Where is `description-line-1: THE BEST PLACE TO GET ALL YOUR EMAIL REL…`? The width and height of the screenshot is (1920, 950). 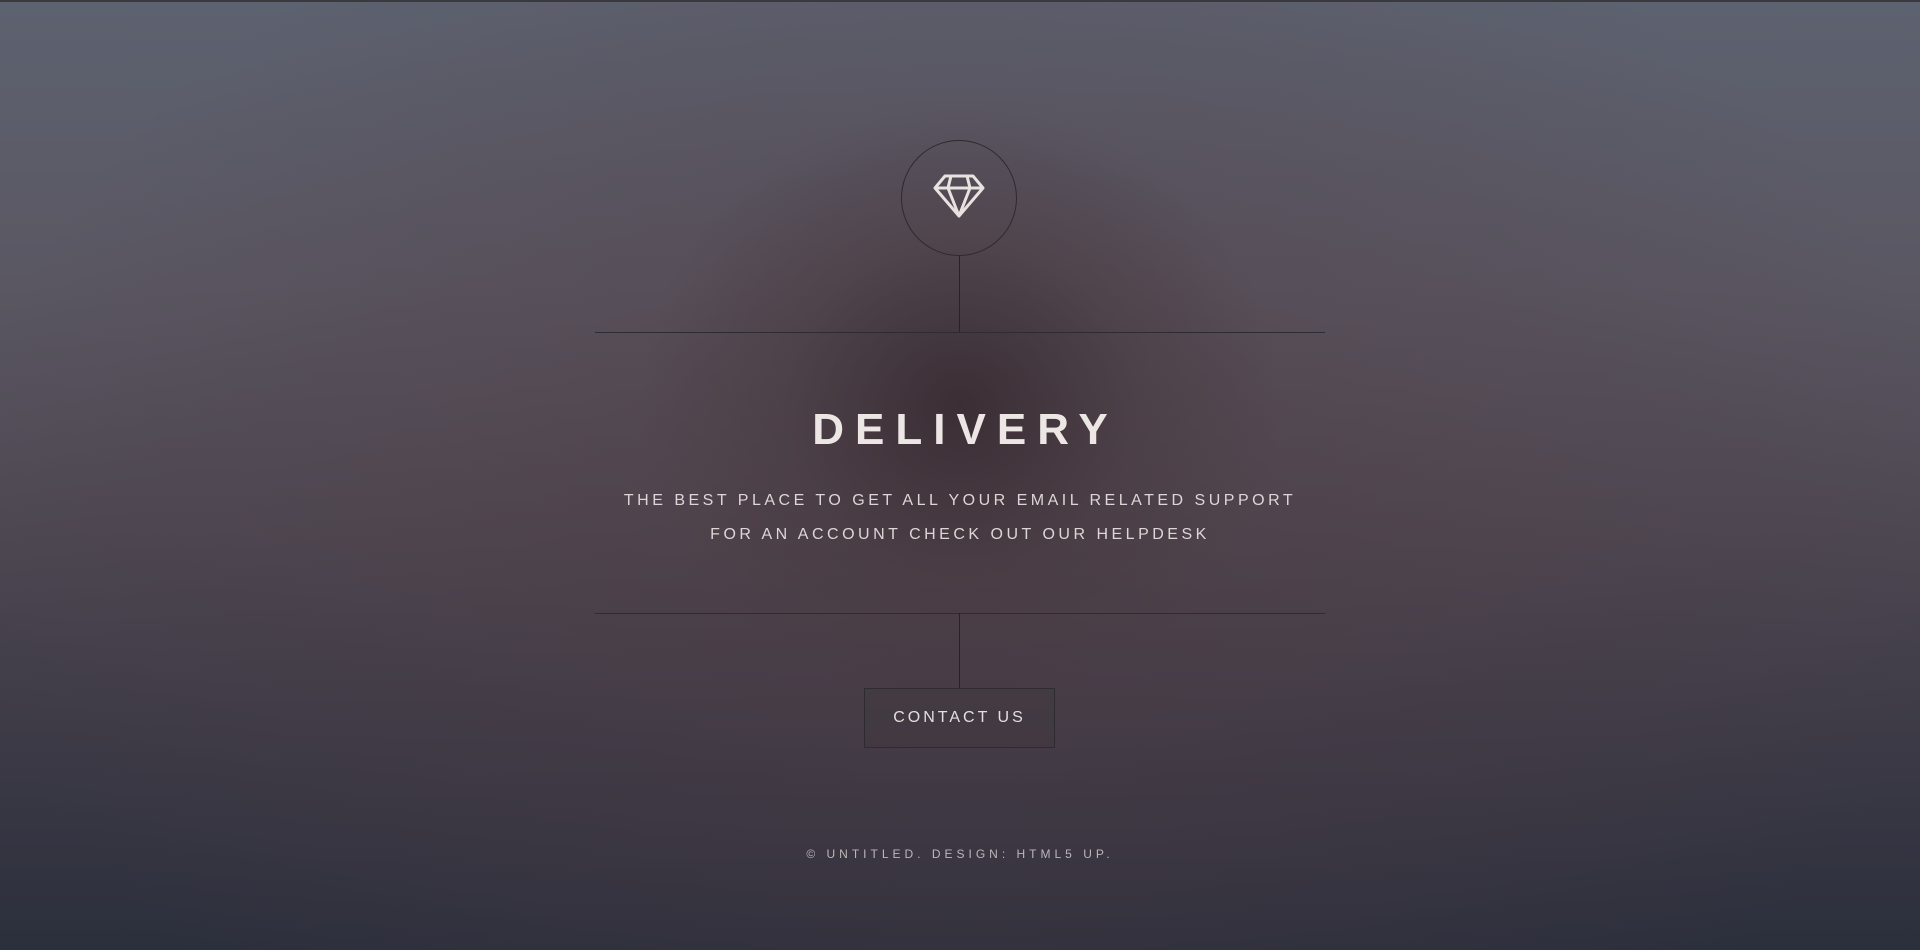 description-line-1: THE BEST PLACE TO GET ALL YOUR EMAIL REL… is located at coordinates (960, 500).